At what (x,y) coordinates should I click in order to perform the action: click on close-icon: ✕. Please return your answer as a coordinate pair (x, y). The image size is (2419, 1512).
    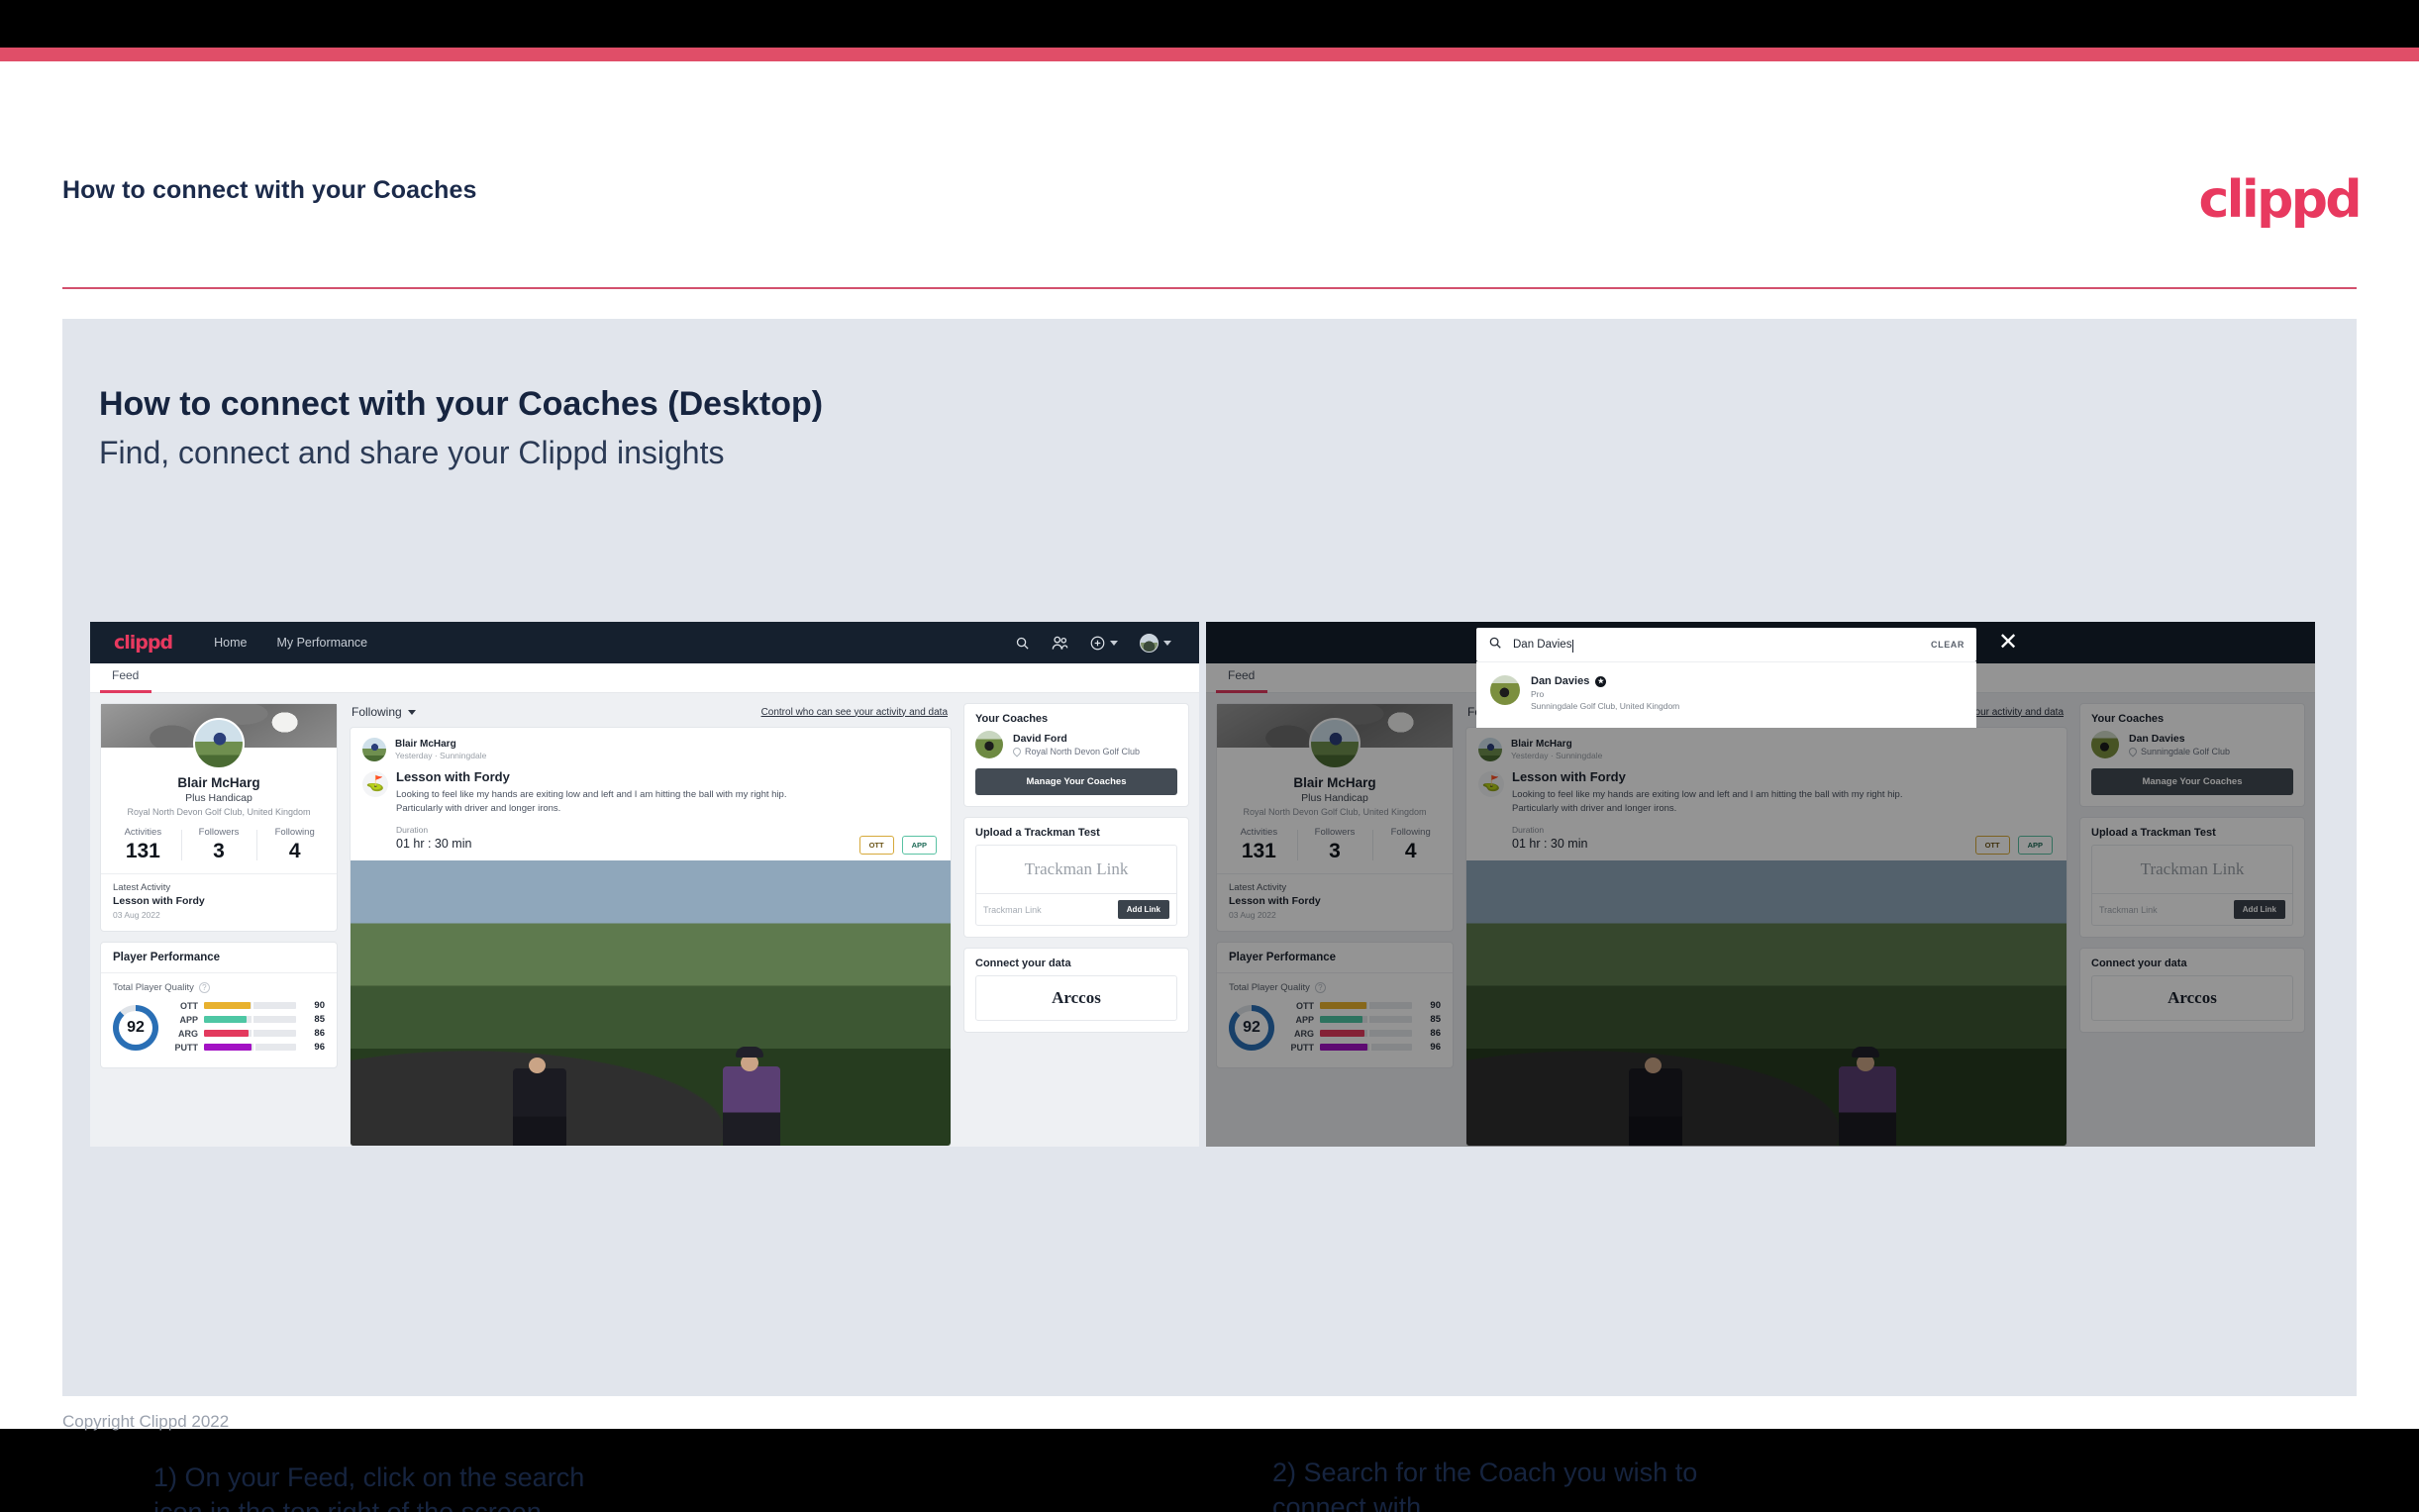
    Looking at the image, I should click on (2008, 643).